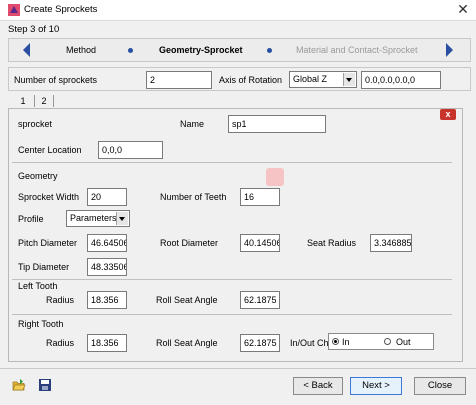 Image resolution: width=476 pixels, height=405 pixels. I want to click on seat-radius-label: Seat Radius, so click(332, 243).